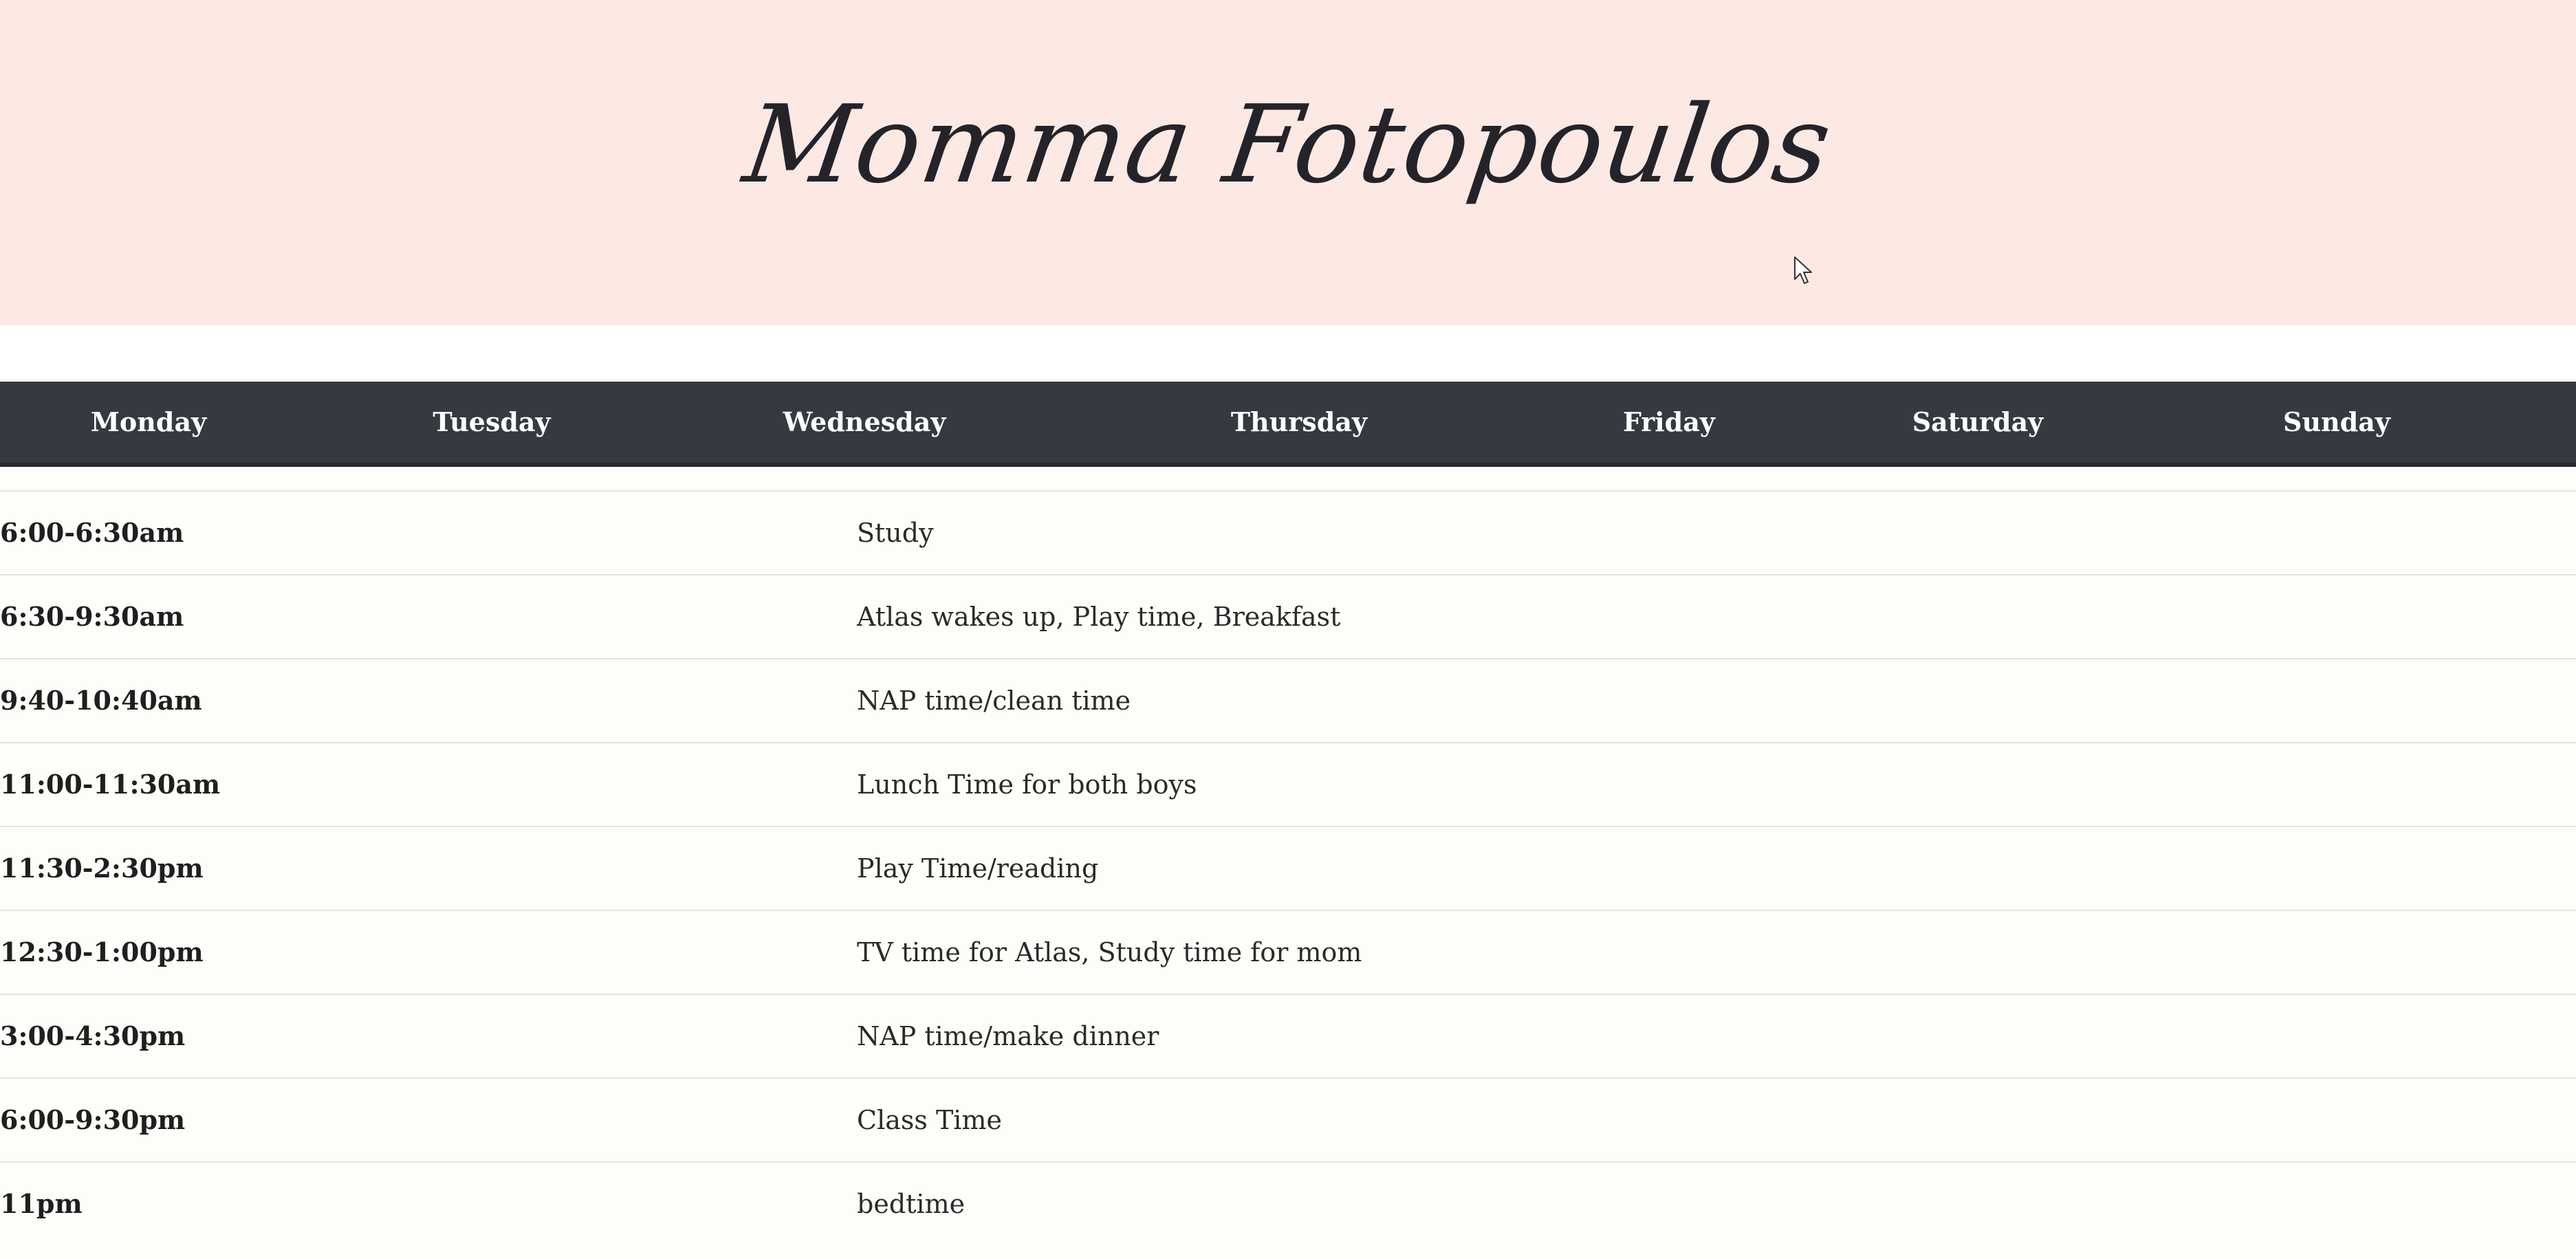 This screenshot has height=1259, width=2576. Describe the element at coordinates (41, 1203) in the screenshot. I see `time-slot: 11pm` at that location.